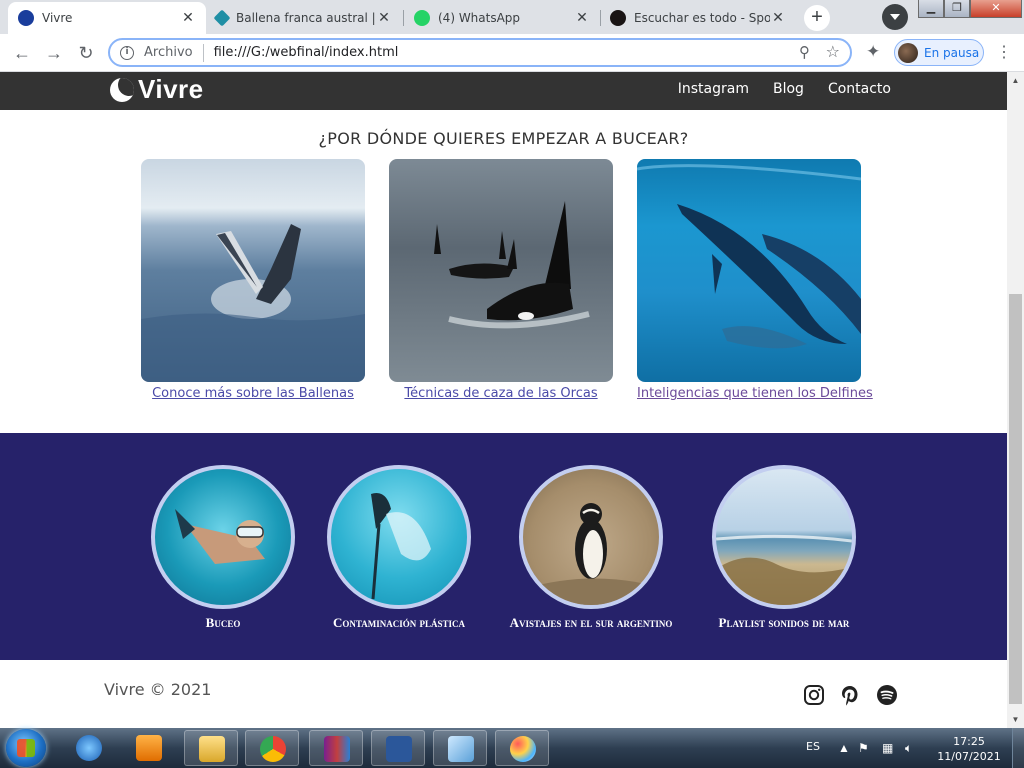 The height and width of the screenshot is (768, 1024). Describe the element at coordinates (1015, 80) in the screenshot. I see `scroll-up-arrow-icon: ▲` at that location.